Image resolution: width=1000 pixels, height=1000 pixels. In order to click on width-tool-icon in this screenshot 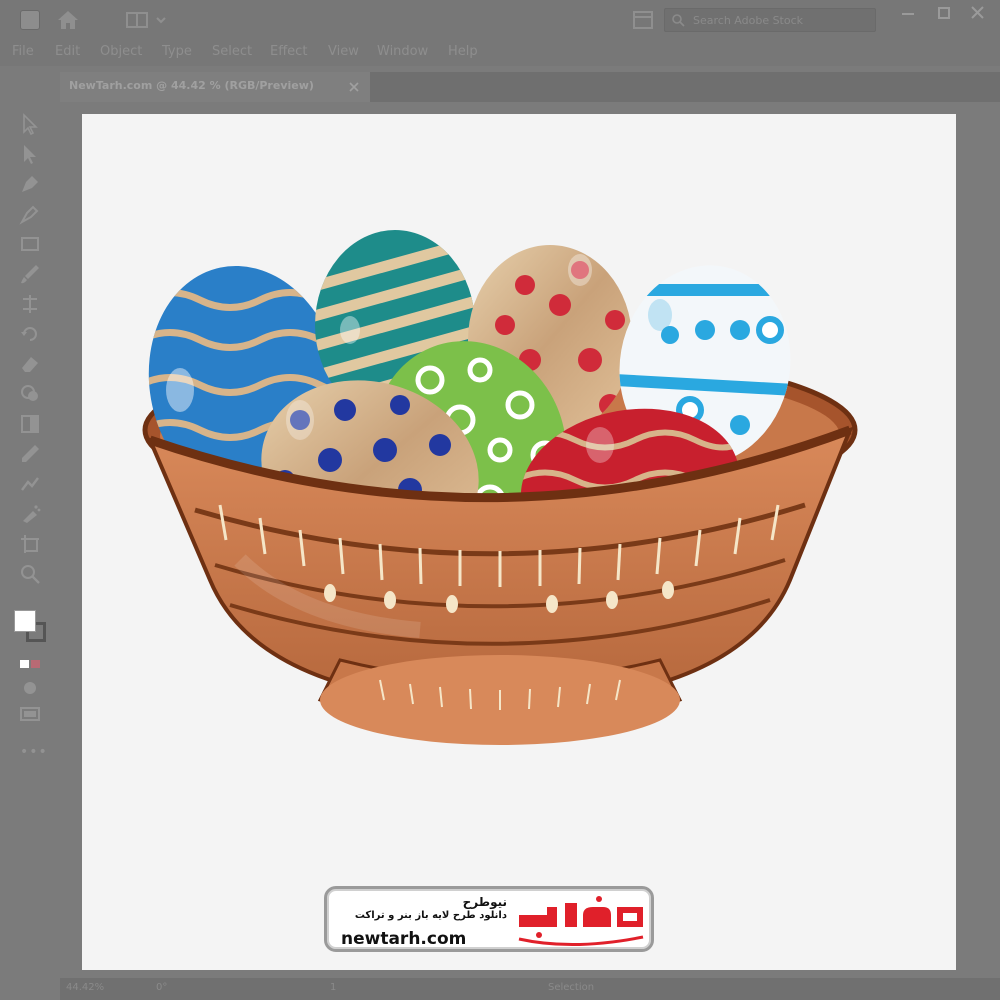, I will do `click(30, 304)`.